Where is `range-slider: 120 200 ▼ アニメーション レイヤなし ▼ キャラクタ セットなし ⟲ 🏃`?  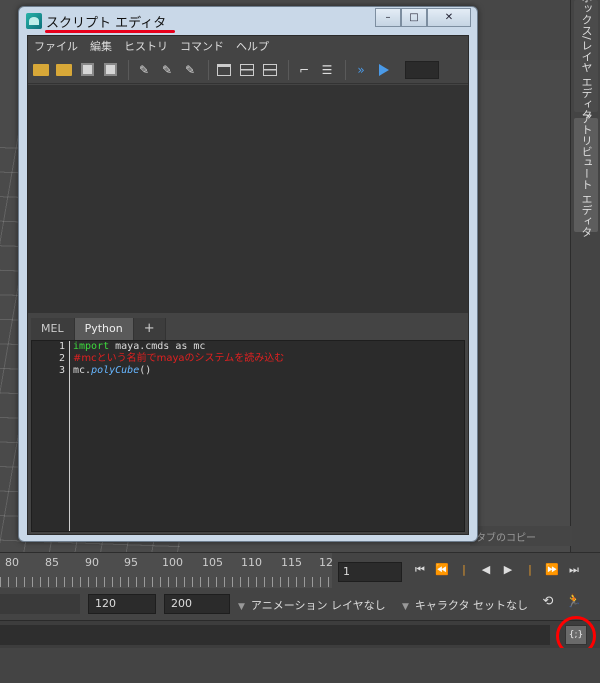
range-slider: 120 200 ▼ アニメーション レイヤなし ▼ キャラクタ セットなし ⟲ 🏃 is located at coordinates (300, 604).